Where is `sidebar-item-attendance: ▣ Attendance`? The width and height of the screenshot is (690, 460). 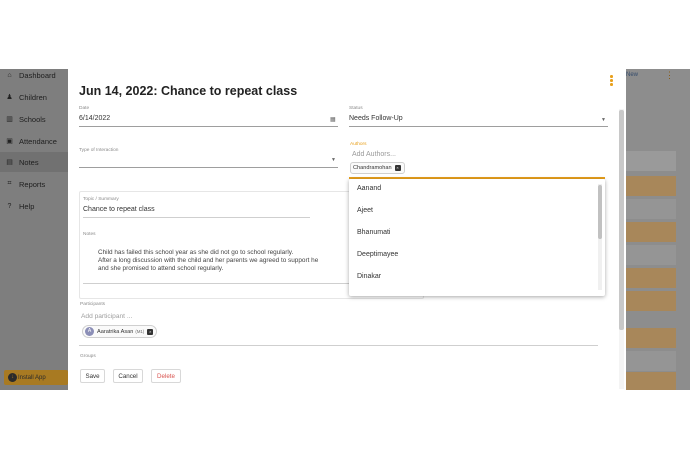 sidebar-item-attendance: ▣ Attendance is located at coordinates (34, 141).